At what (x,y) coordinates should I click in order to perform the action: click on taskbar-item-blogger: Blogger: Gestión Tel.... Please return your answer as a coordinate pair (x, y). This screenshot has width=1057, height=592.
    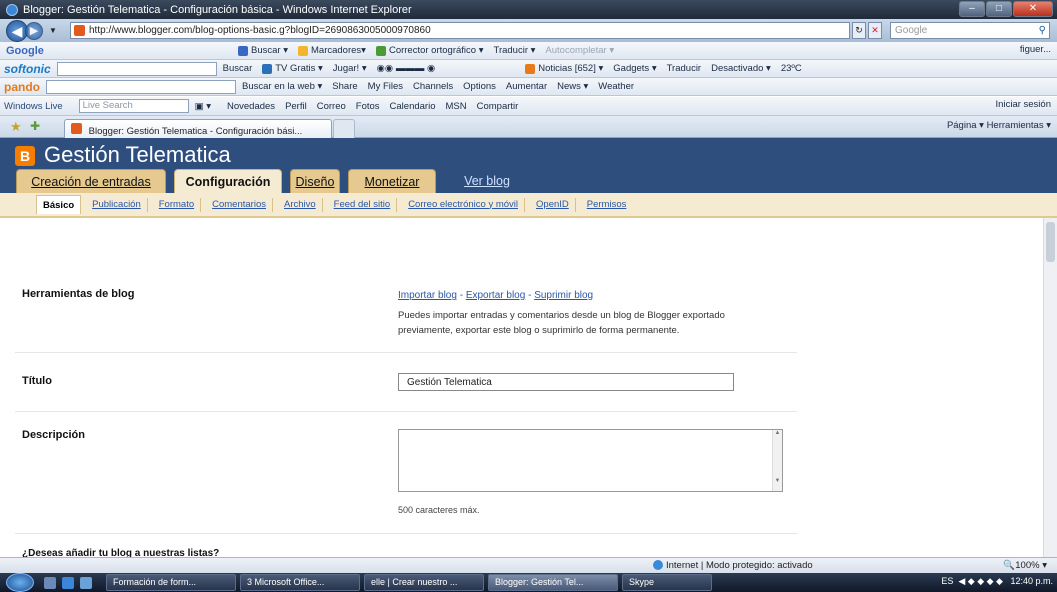
    Looking at the image, I should click on (553, 582).